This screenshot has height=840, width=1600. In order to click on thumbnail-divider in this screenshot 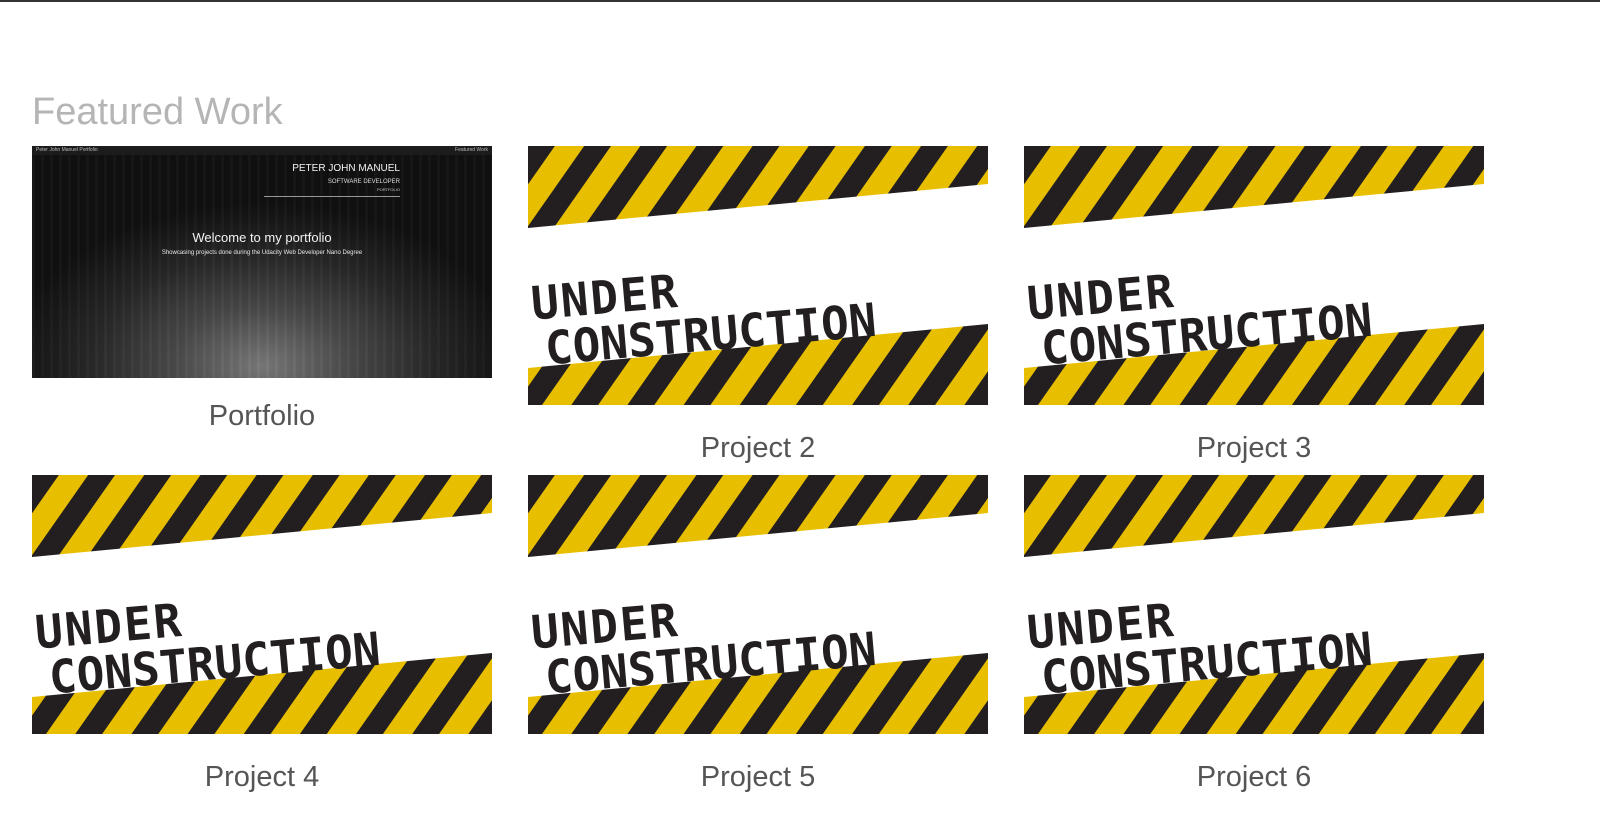, I will do `click(332, 196)`.